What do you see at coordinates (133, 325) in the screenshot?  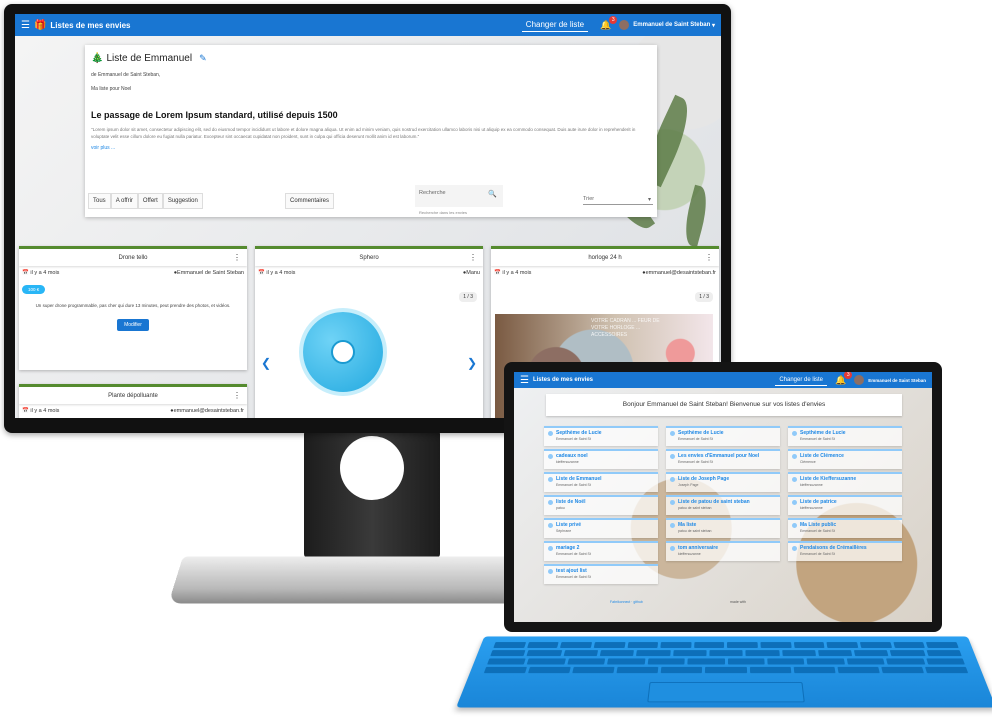 I see `edit-button: Modifier` at bounding box center [133, 325].